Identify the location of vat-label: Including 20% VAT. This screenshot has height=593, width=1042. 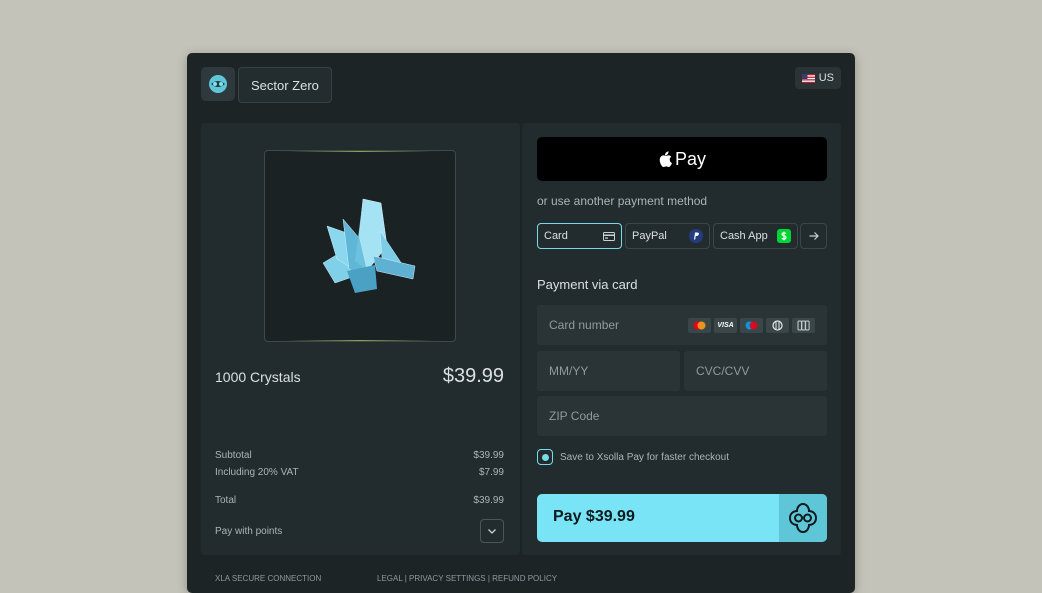
(257, 472).